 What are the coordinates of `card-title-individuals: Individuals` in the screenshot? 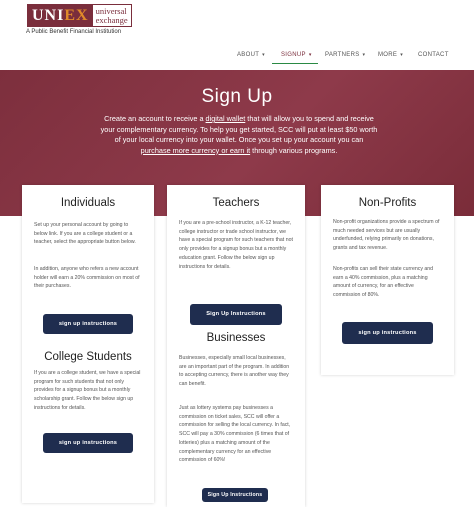 It's located at (88, 203).